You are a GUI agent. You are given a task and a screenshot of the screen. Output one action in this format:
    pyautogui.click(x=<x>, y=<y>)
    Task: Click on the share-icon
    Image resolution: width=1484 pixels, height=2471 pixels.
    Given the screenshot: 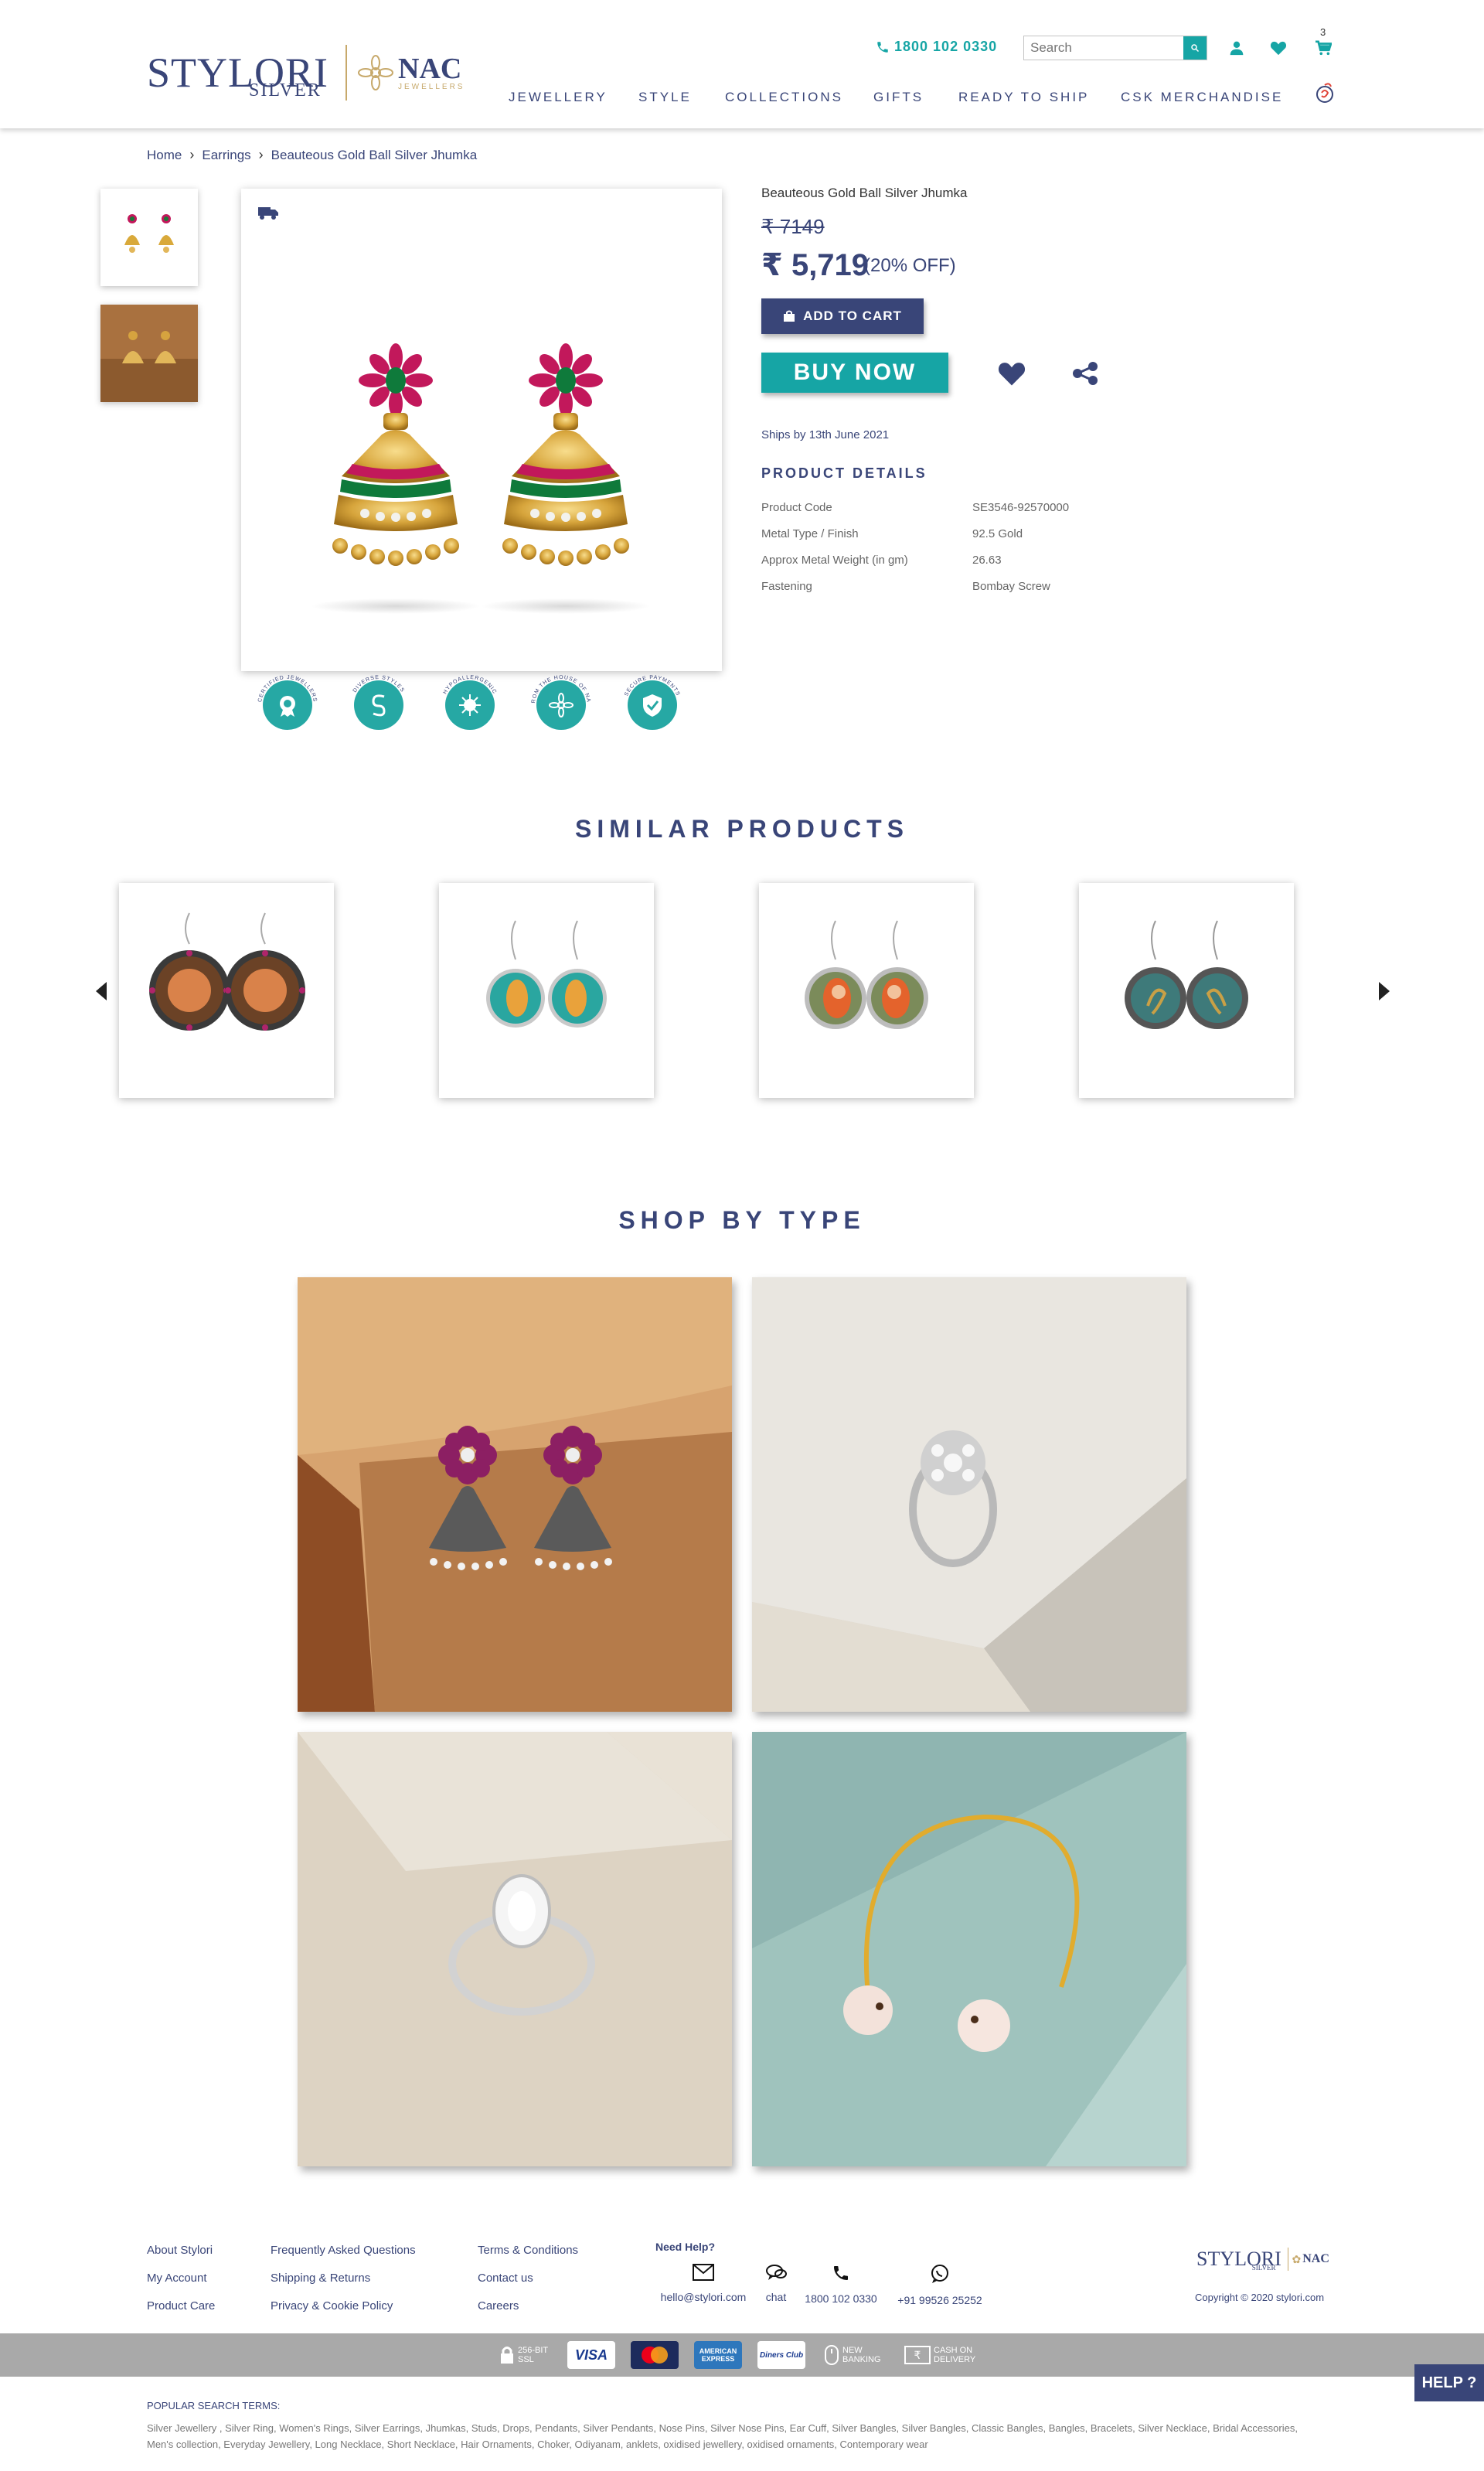 What is the action you would take?
    pyautogui.click(x=1085, y=373)
    